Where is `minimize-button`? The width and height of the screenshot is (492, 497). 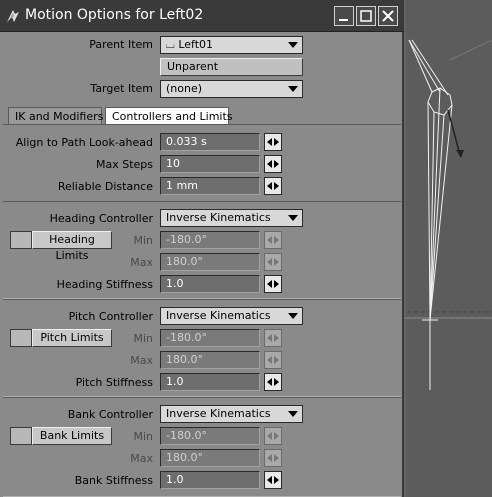
minimize-button is located at coordinates (344, 16).